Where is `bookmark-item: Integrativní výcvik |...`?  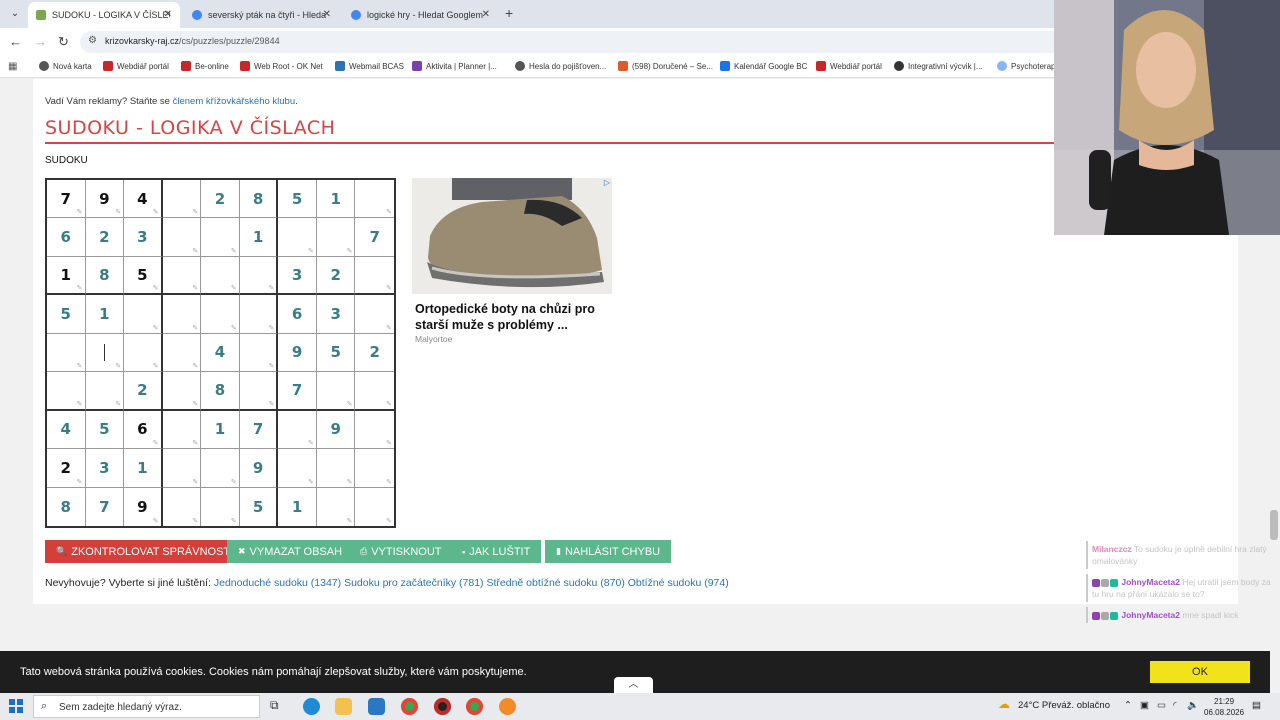 bookmark-item: Integrativní výcvik |... is located at coordinates (938, 66).